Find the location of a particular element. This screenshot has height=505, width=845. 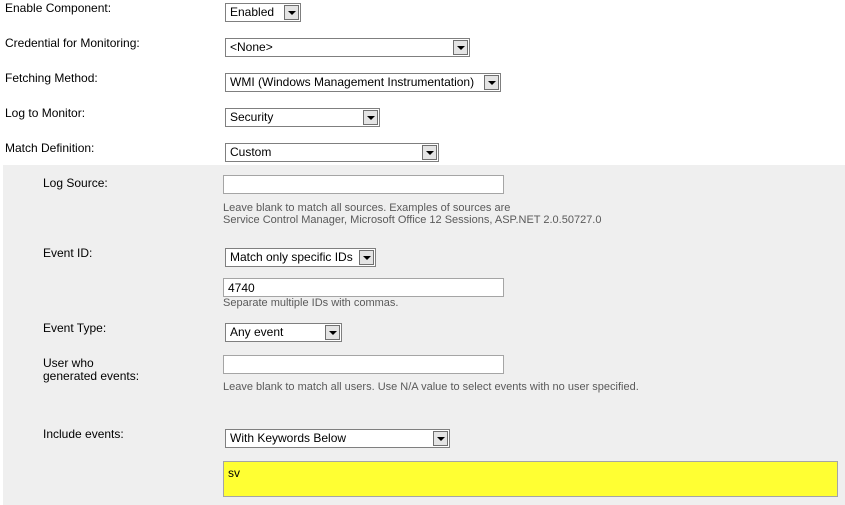

log-source-input is located at coordinates (363, 184).